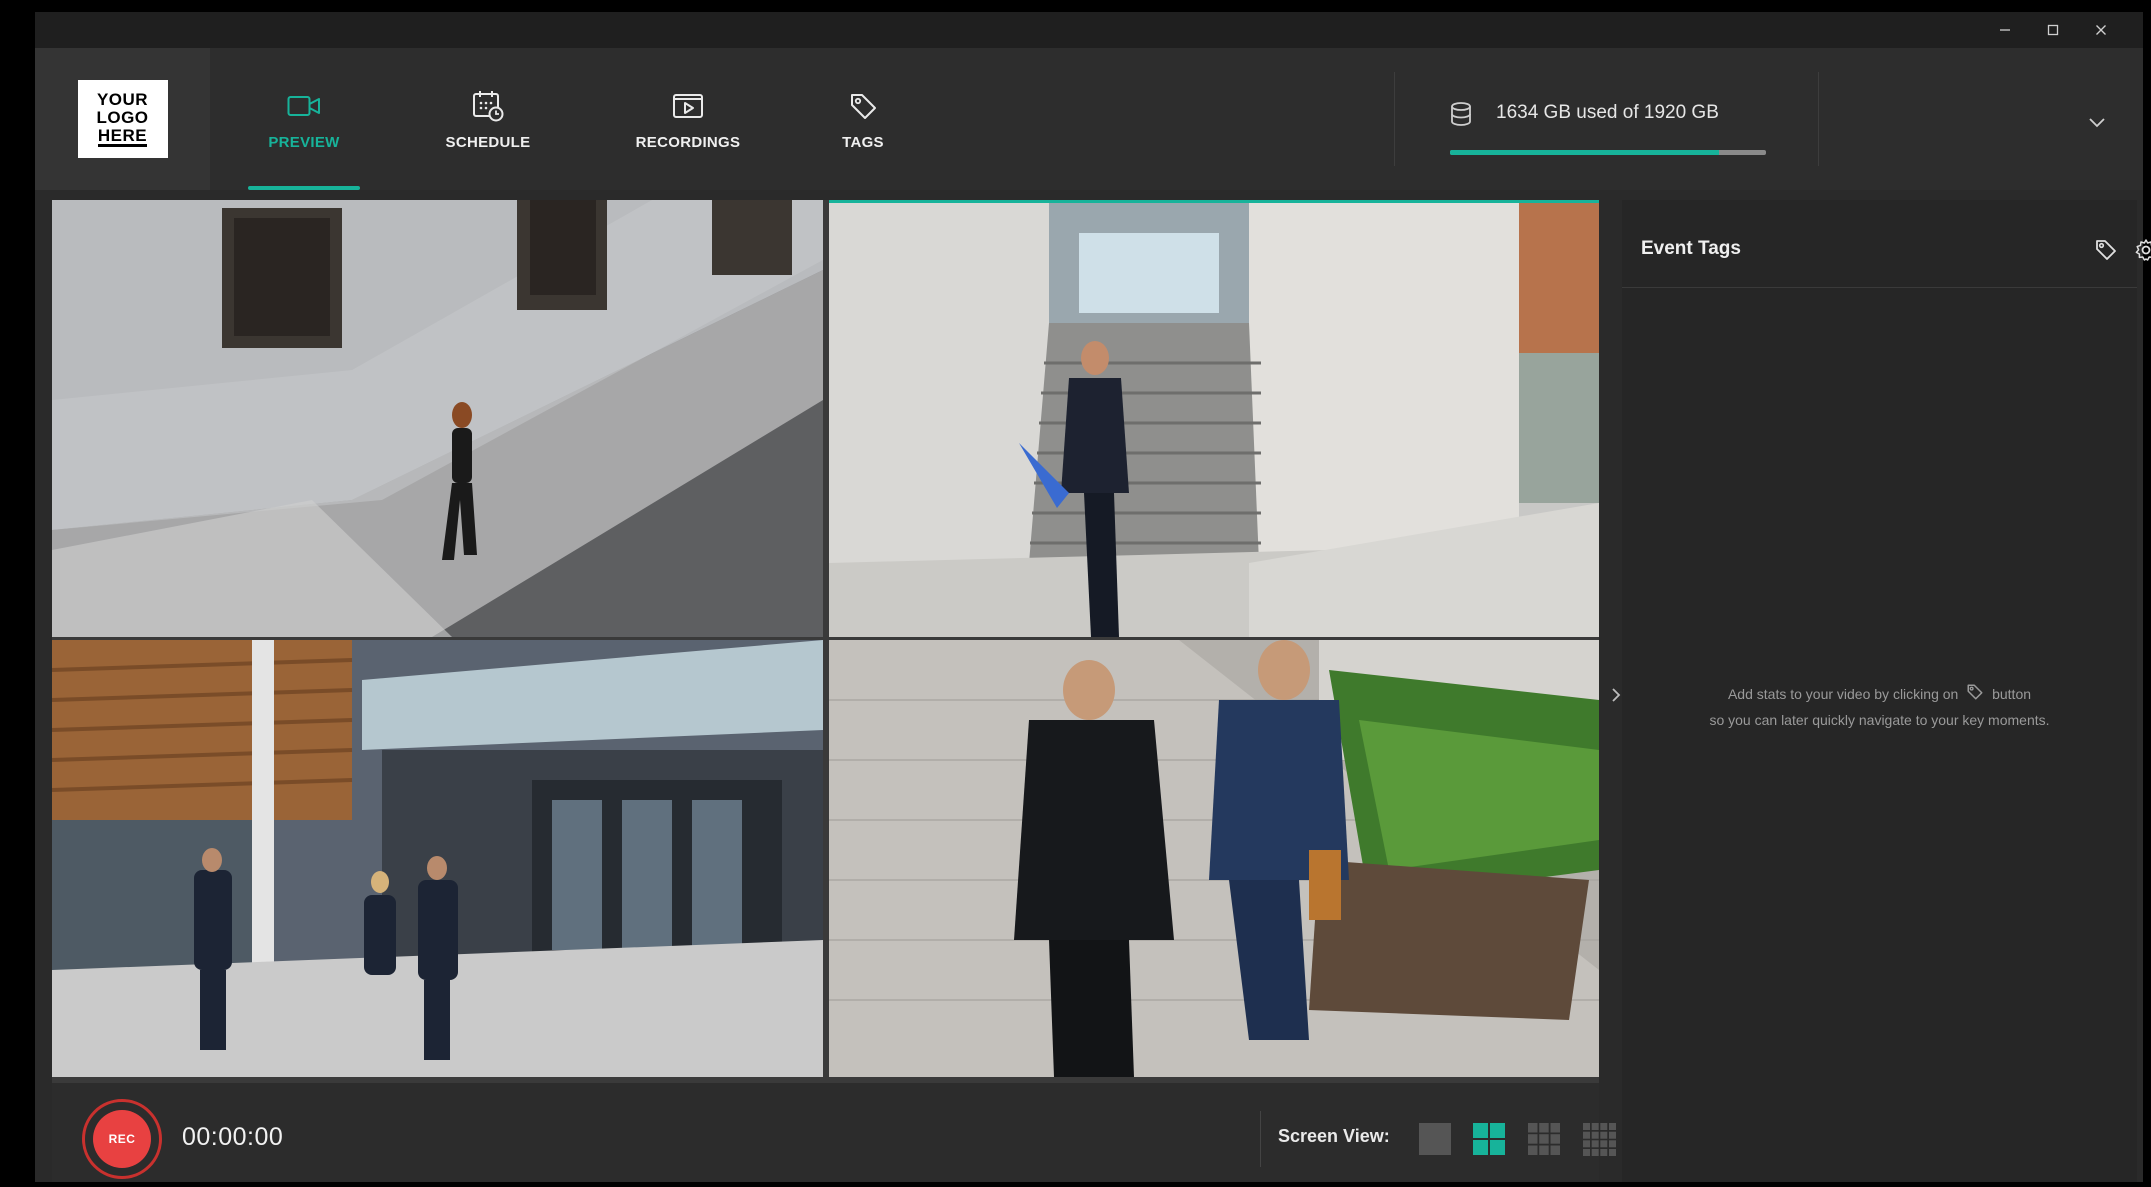 The height and width of the screenshot is (1187, 2151). I want to click on tab-preview: PREVIEW, so click(304, 119).